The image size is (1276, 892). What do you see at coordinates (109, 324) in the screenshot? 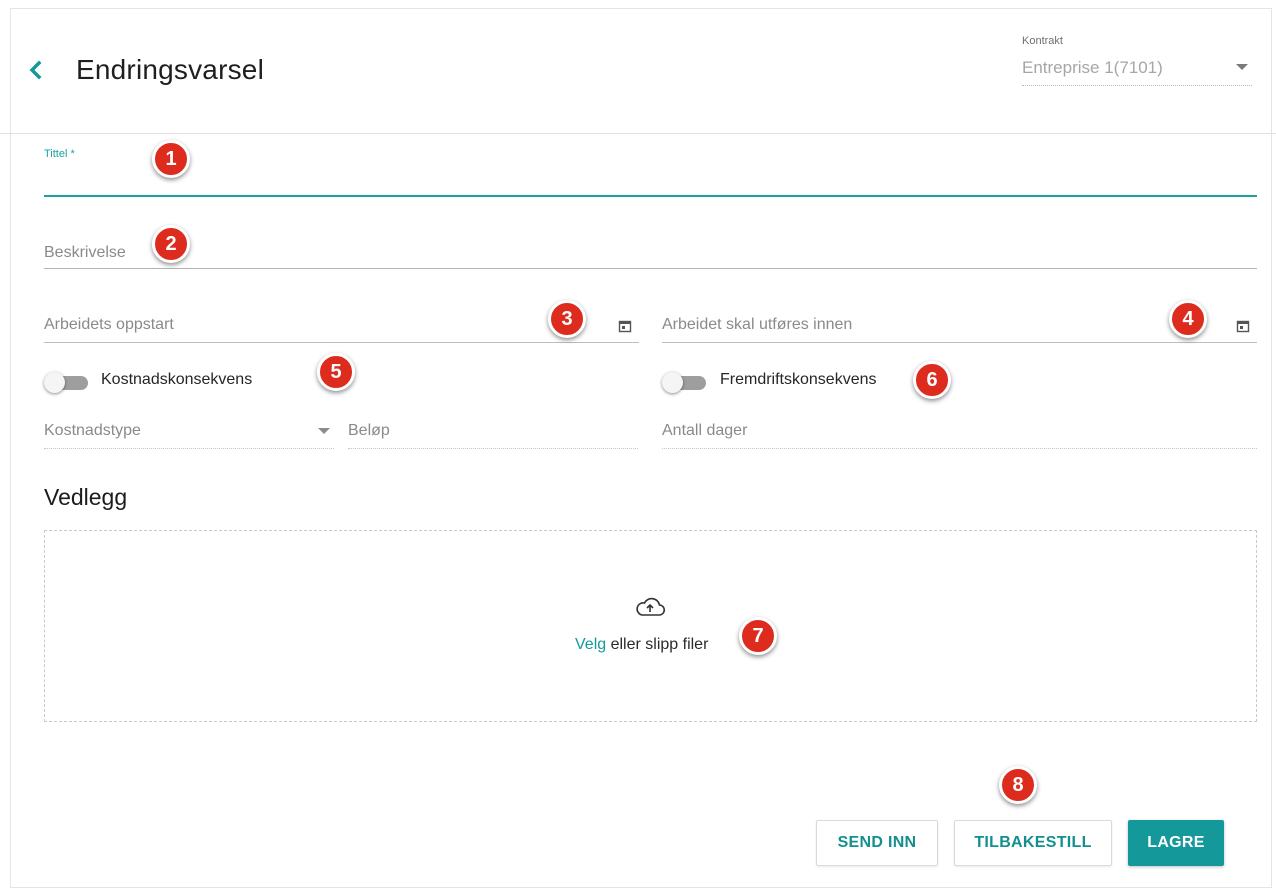
I see `oppstart-placeholder: Arbeidets oppstart` at bounding box center [109, 324].